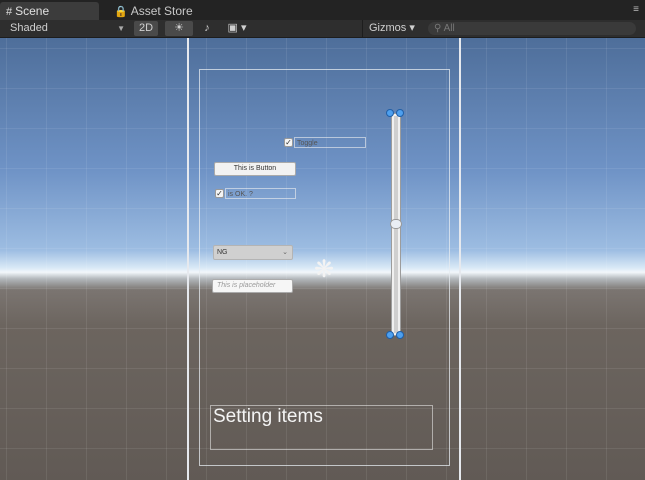  What do you see at coordinates (396, 224) in the screenshot?
I see `slider-handle` at bounding box center [396, 224].